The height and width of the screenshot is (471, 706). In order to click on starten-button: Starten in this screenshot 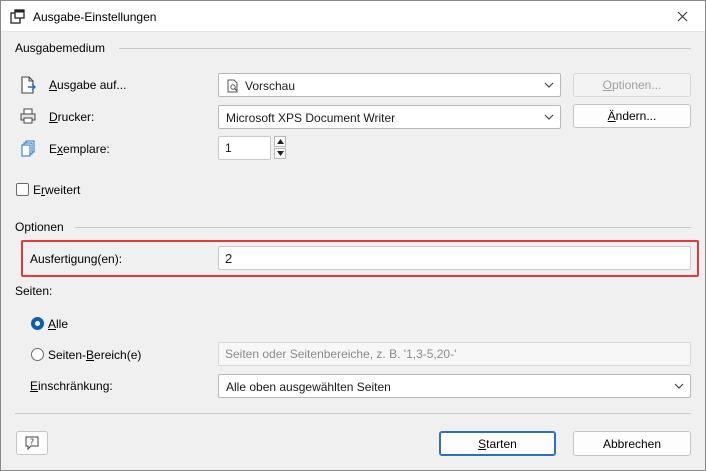, I will do `click(497, 443)`.